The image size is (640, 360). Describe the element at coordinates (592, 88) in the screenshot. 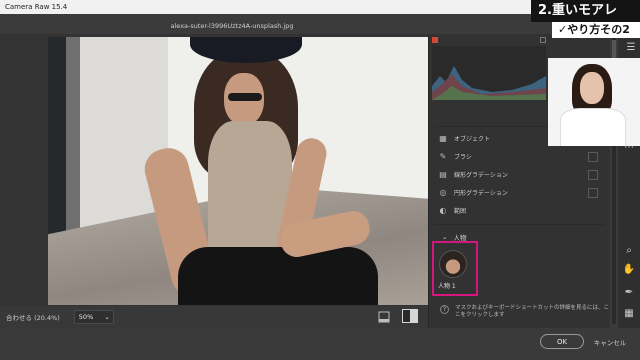

I see `presenter-face` at that location.